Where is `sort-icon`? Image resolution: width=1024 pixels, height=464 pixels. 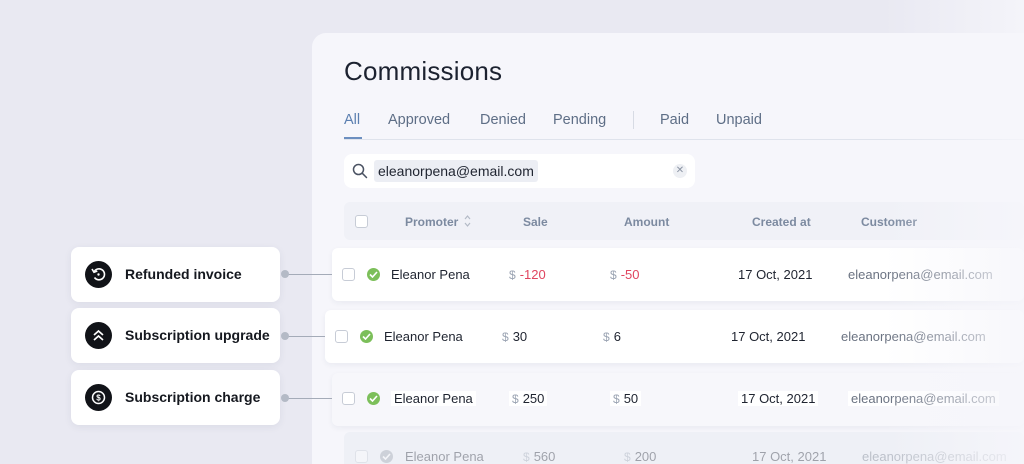
sort-icon is located at coordinates (467, 221).